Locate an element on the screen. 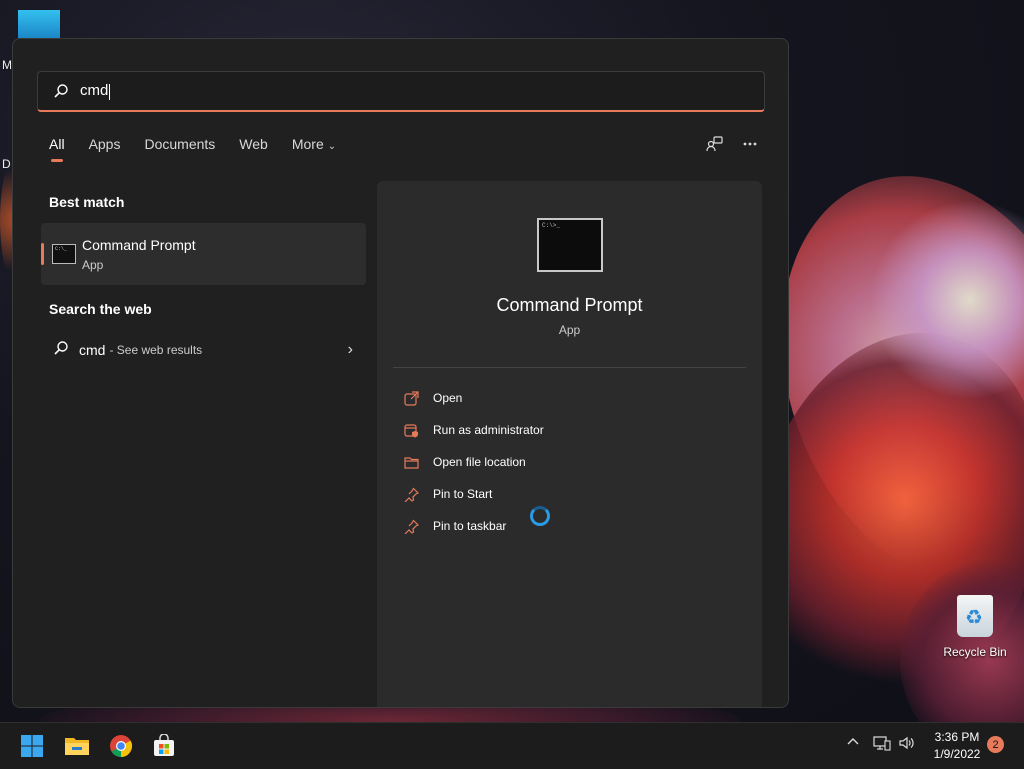 This screenshot has height=769, width=1024. folder-icon is located at coordinates (411, 462).